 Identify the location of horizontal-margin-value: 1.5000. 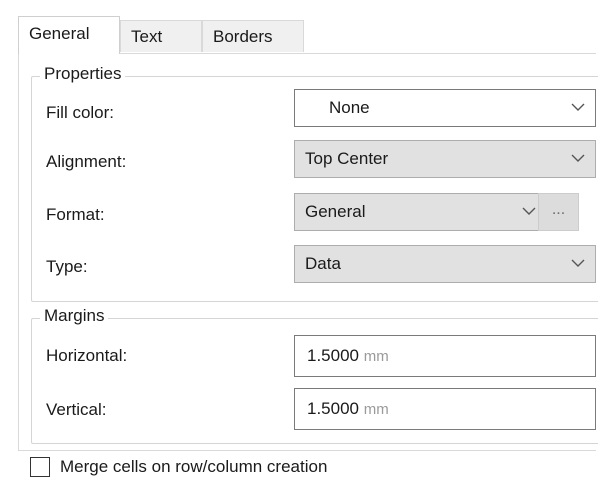
(333, 355).